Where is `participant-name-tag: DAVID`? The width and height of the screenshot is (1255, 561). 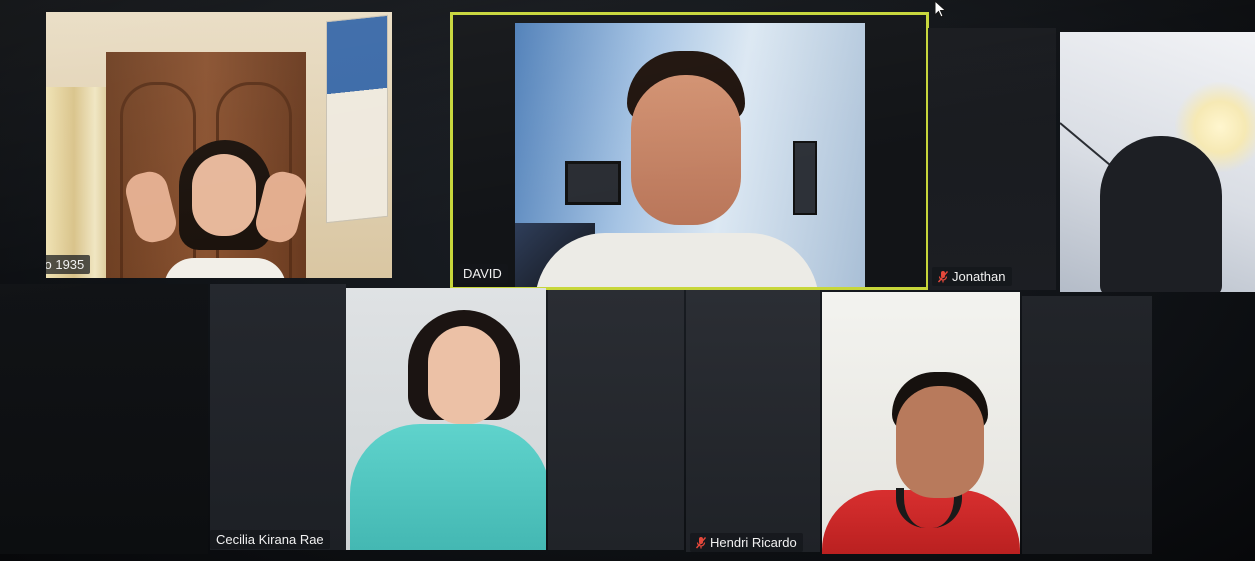
participant-name-tag: DAVID is located at coordinates (482, 273).